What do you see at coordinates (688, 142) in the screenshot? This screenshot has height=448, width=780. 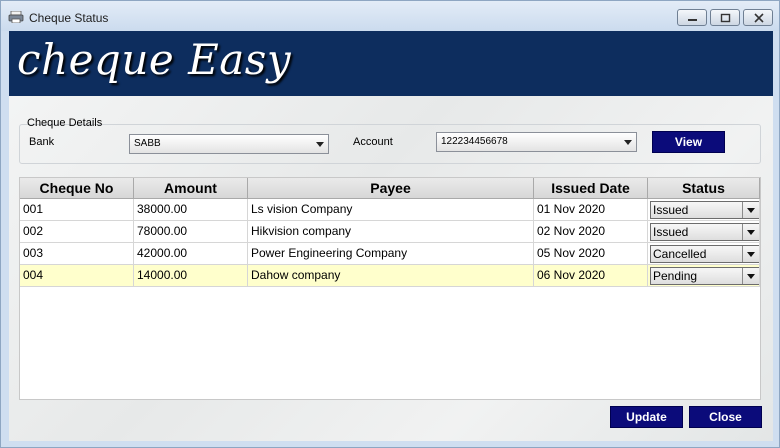 I see `view-button: View` at bounding box center [688, 142].